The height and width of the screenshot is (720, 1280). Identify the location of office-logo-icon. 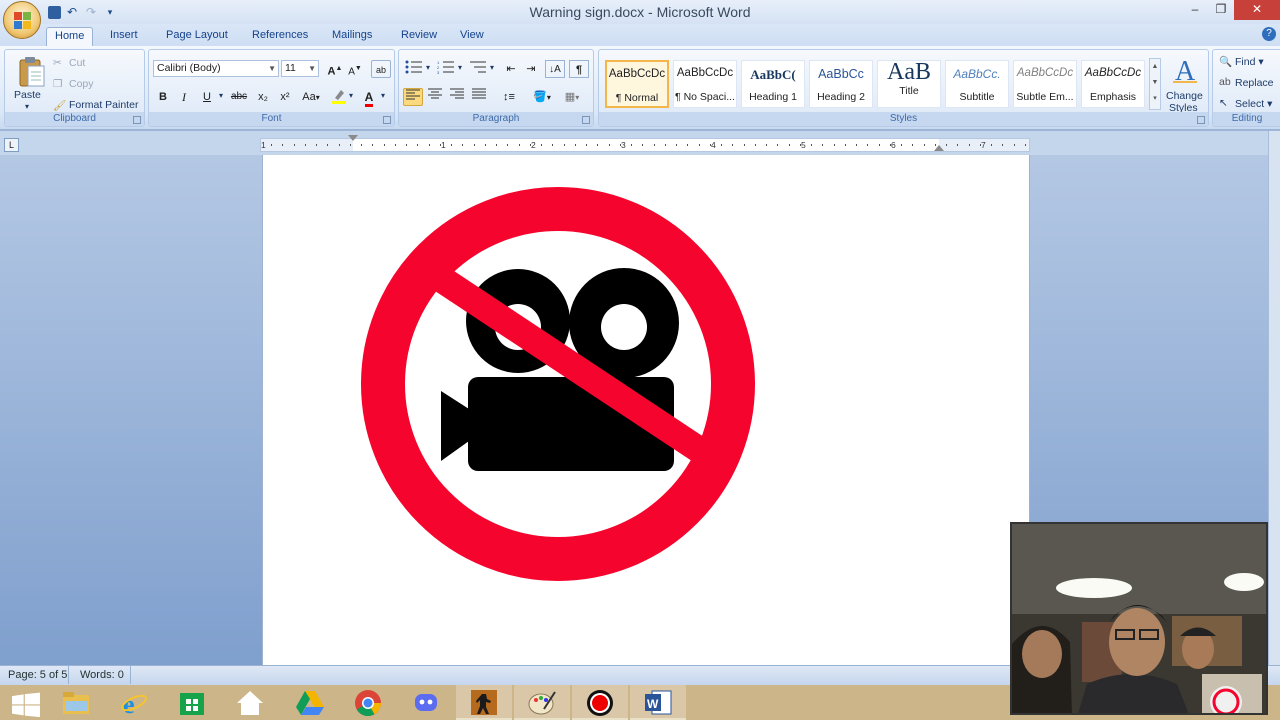
(23, 21).